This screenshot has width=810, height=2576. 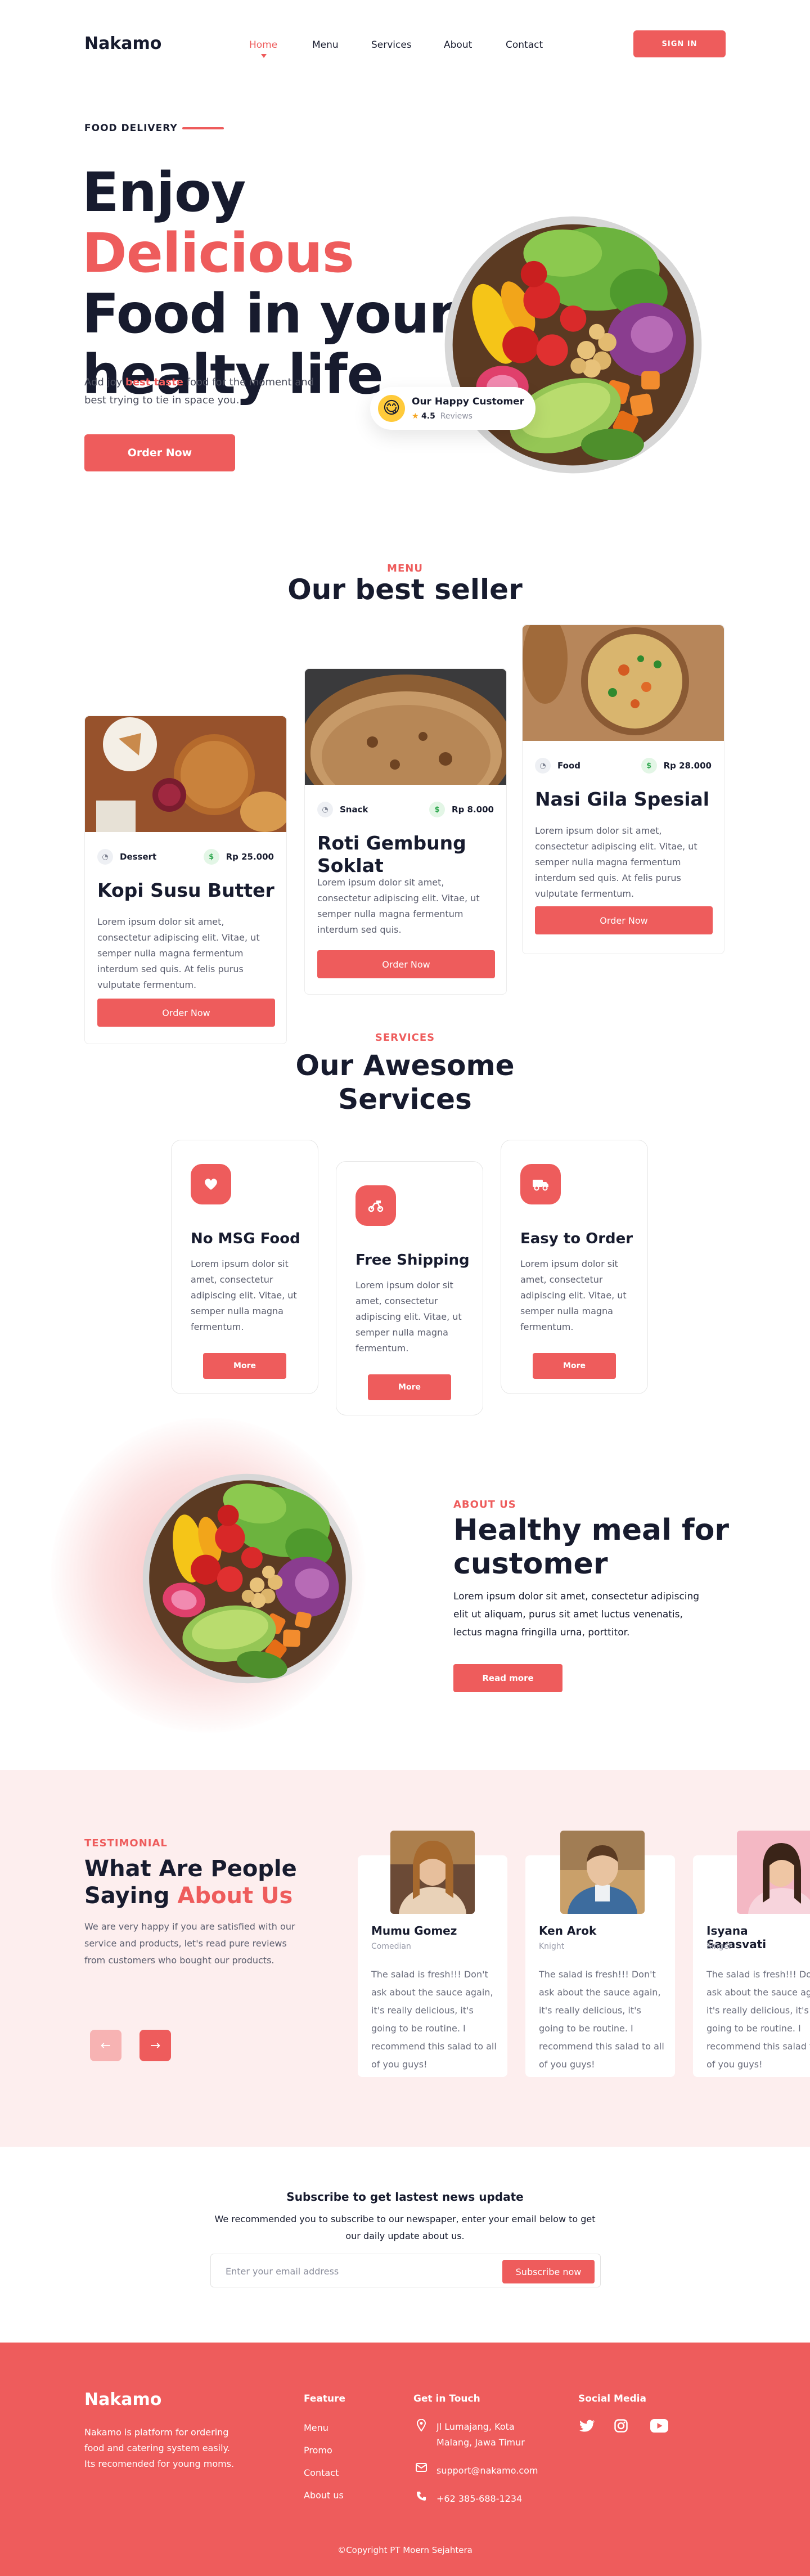 What do you see at coordinates (405, 1082) in the screenshot?
I see `services-title: Our Awesome Services` at bounding box center [405, 1082].